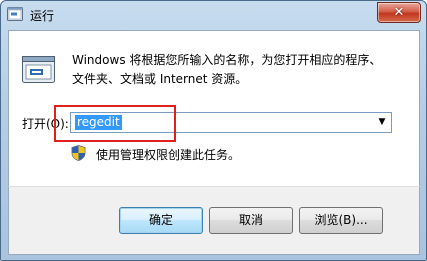 The image size is (427, 261). Describe the element at coordinates (161, 220) in the screenshot. I see `ok-button: 确定` at that location.